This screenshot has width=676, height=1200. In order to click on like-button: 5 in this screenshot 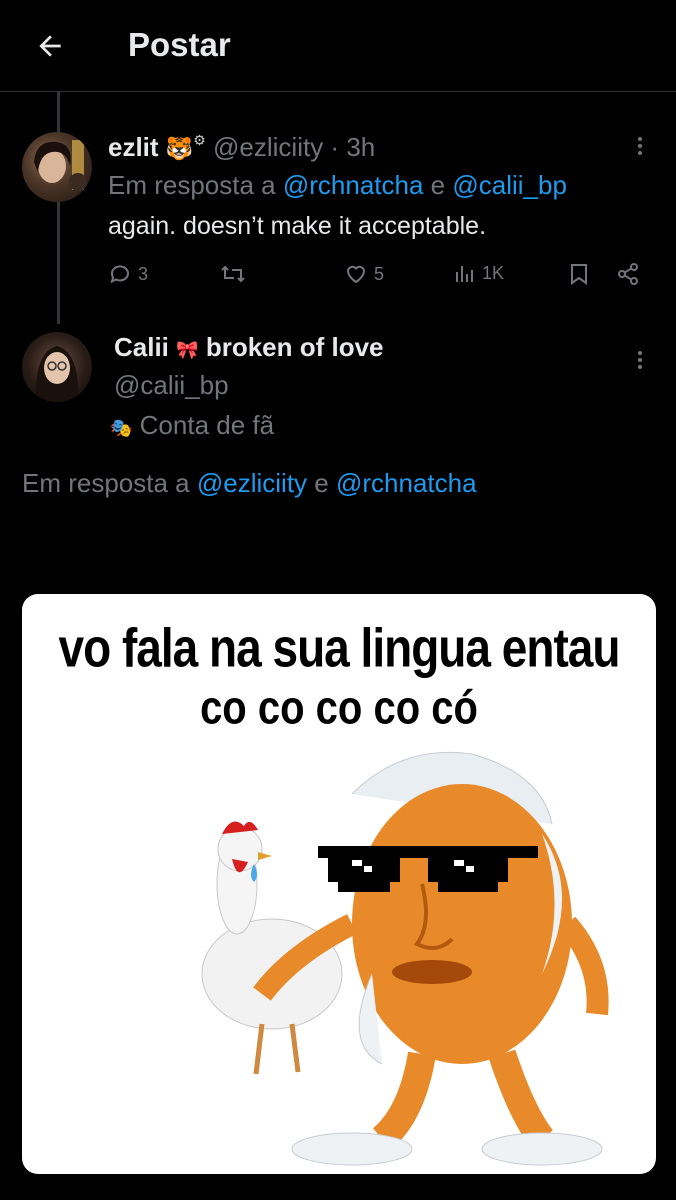, I will do `click(364, 274)`.